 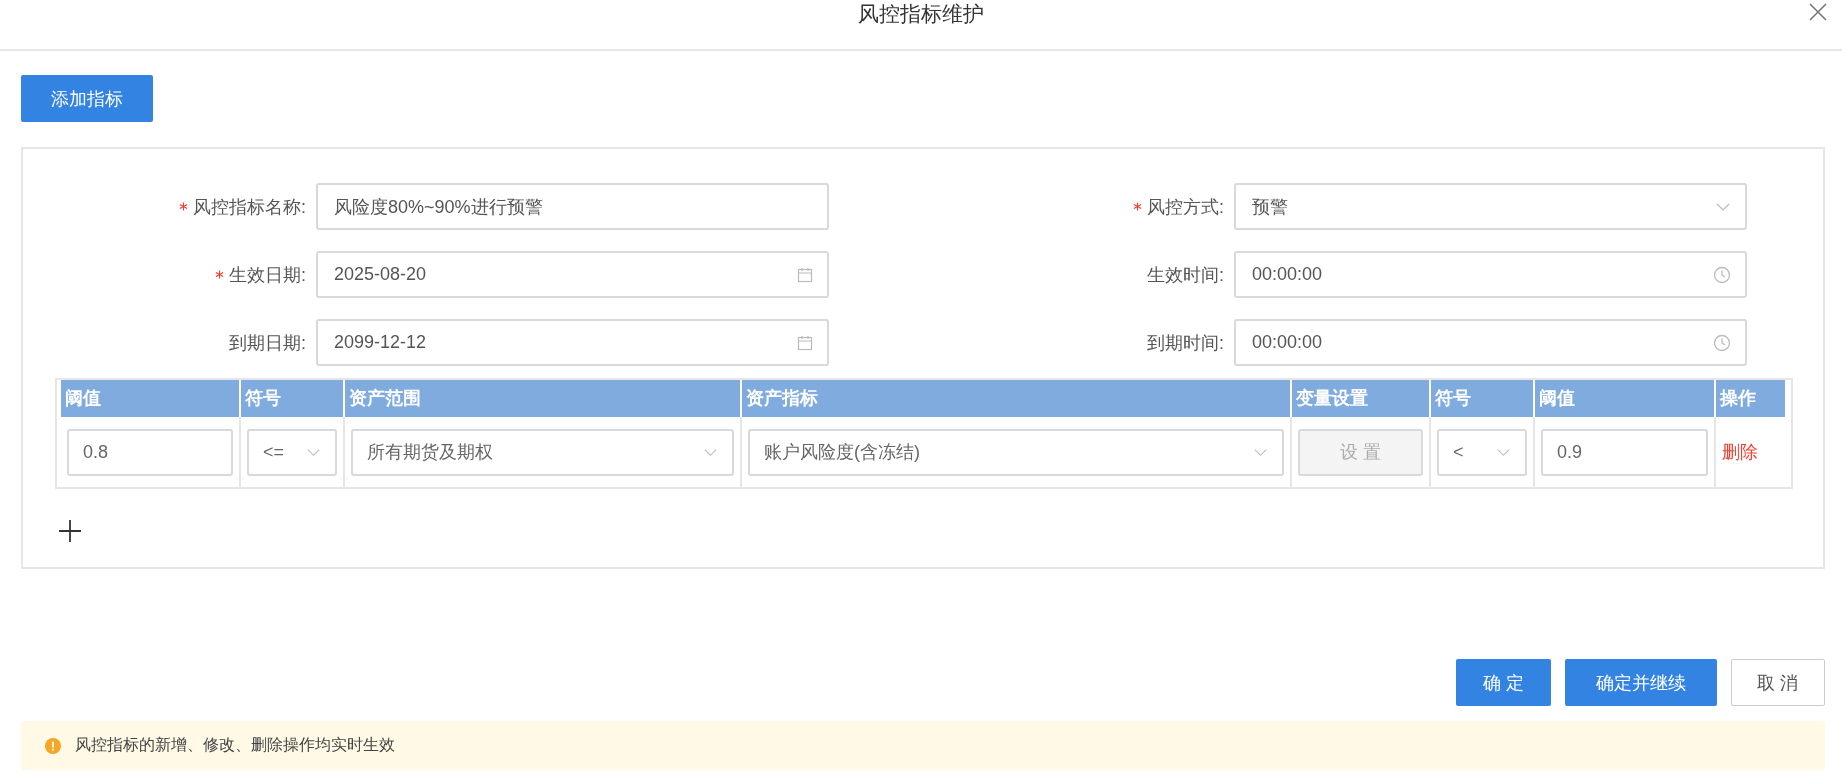 I want to click on select-field: 预警, so click(x=1490, y=206).